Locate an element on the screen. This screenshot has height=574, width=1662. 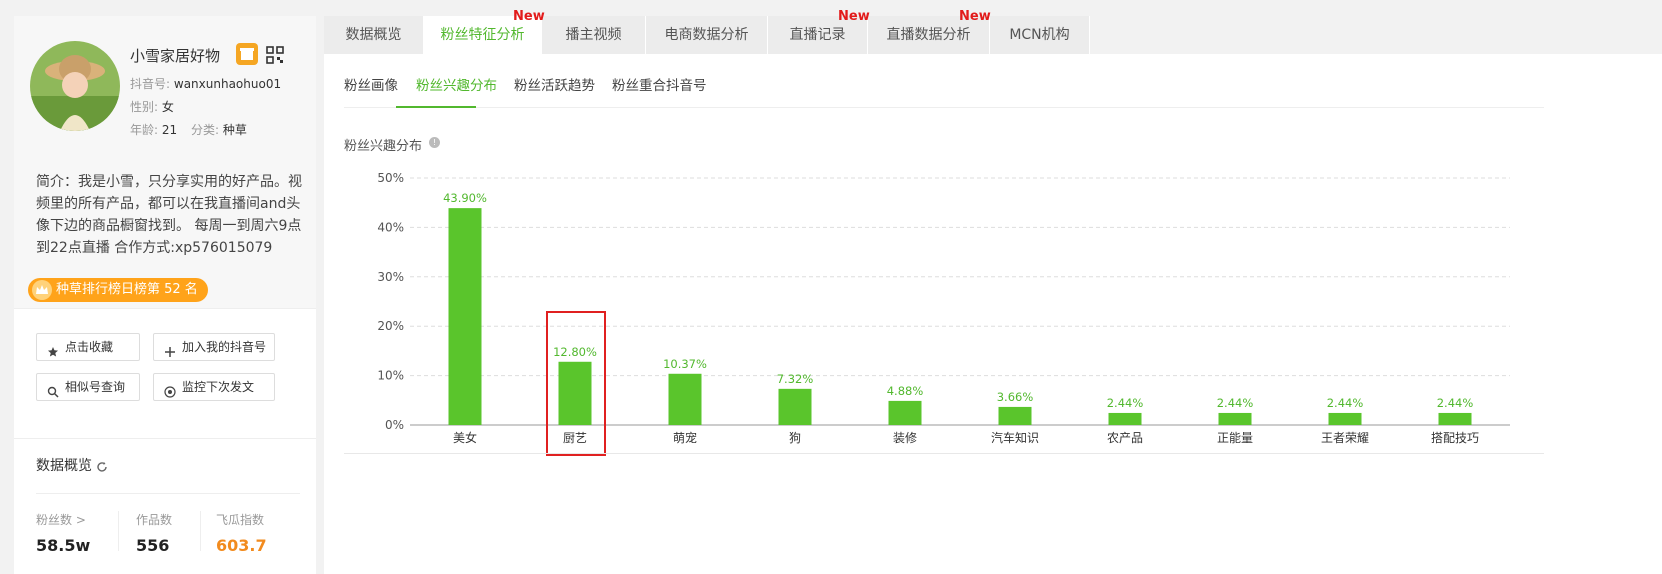
x-tick-label: 装修 is located at coordinates (905, 437).